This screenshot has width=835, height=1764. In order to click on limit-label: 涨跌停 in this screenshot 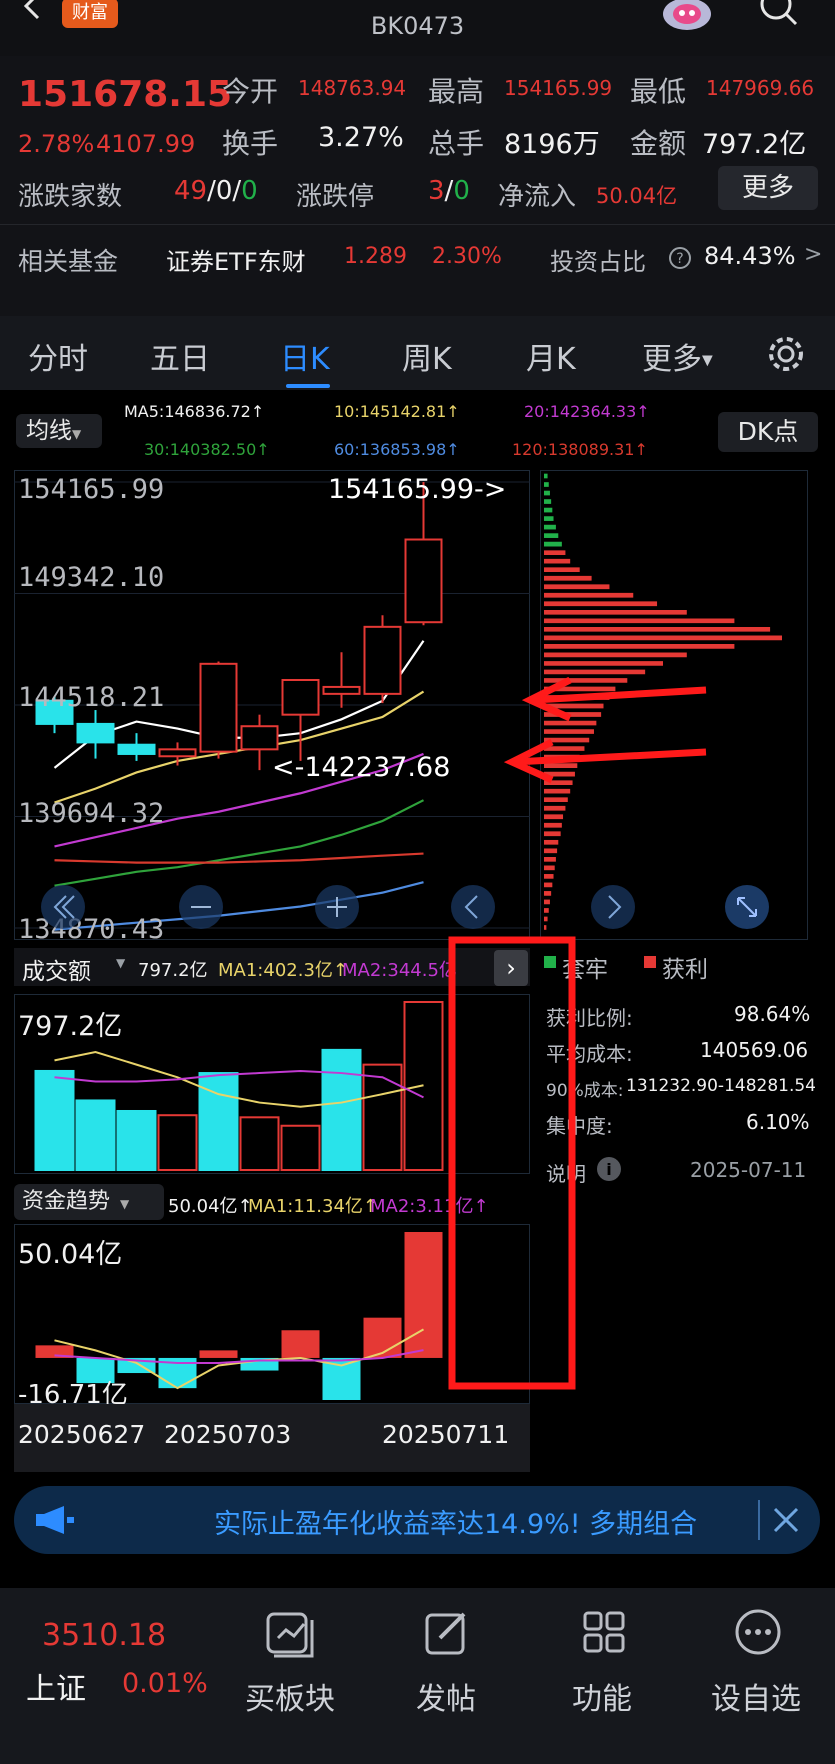, I will do `click(335, 197)`.